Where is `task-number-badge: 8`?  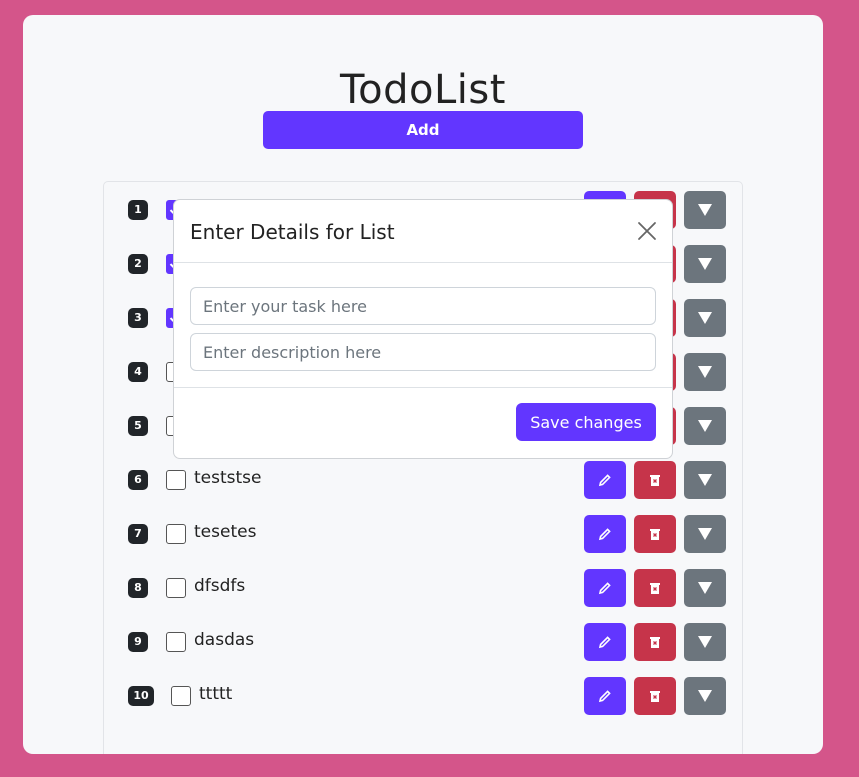 task-number-badge: 8 is located at coordinates (138, 588).